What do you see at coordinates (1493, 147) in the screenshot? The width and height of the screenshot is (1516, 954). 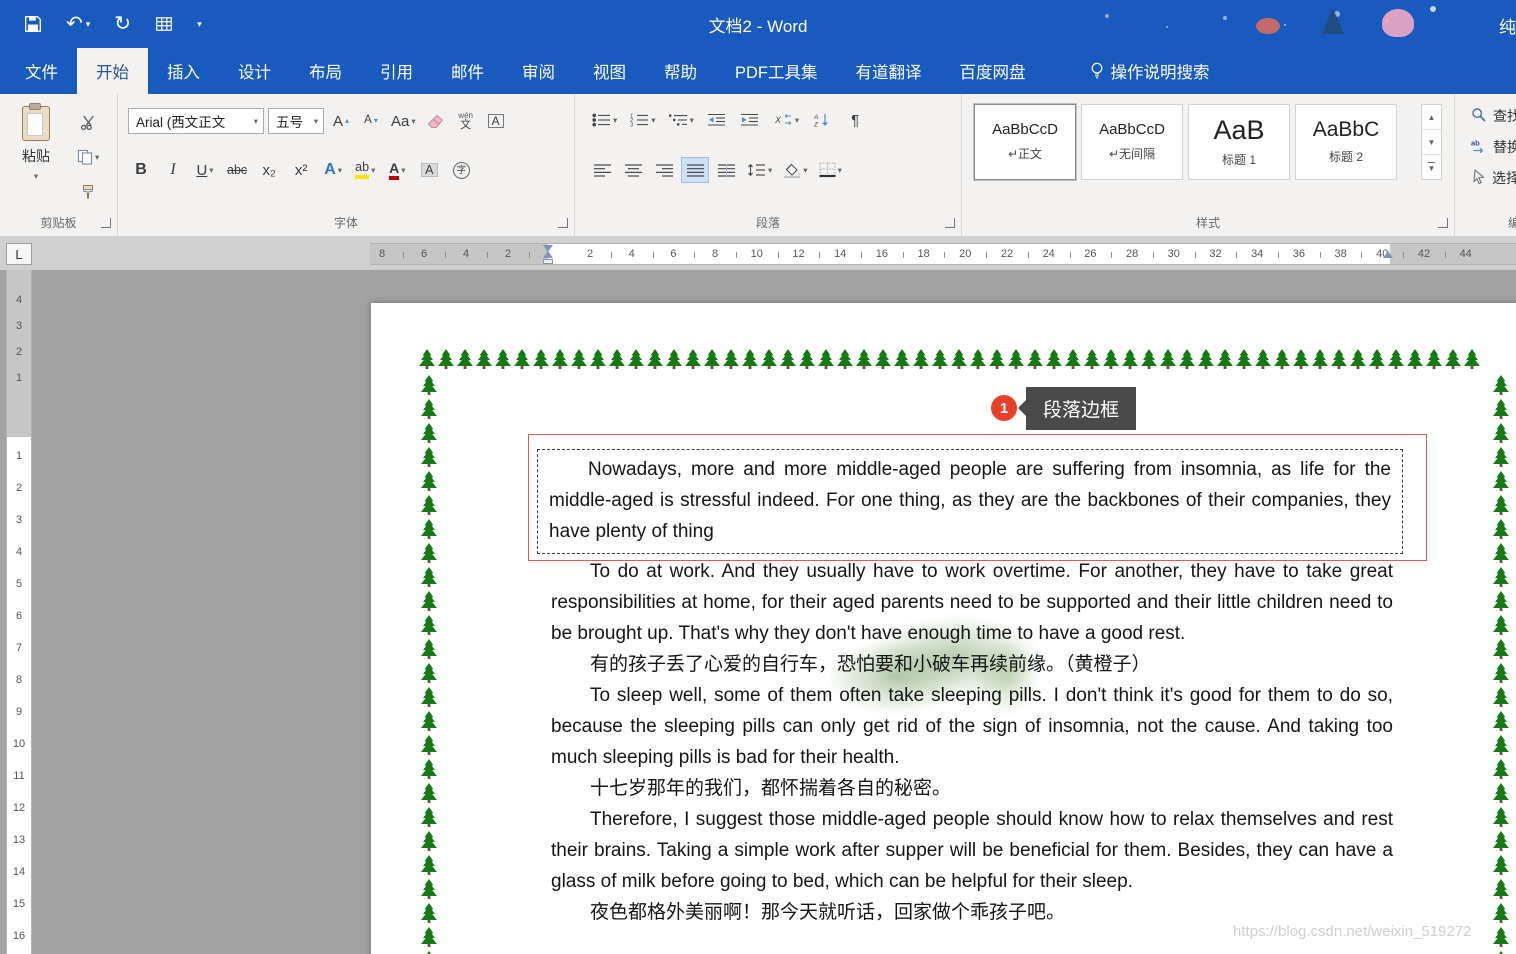 I see `replace-button: ab替换▾` at bounding box center [1493, 147].